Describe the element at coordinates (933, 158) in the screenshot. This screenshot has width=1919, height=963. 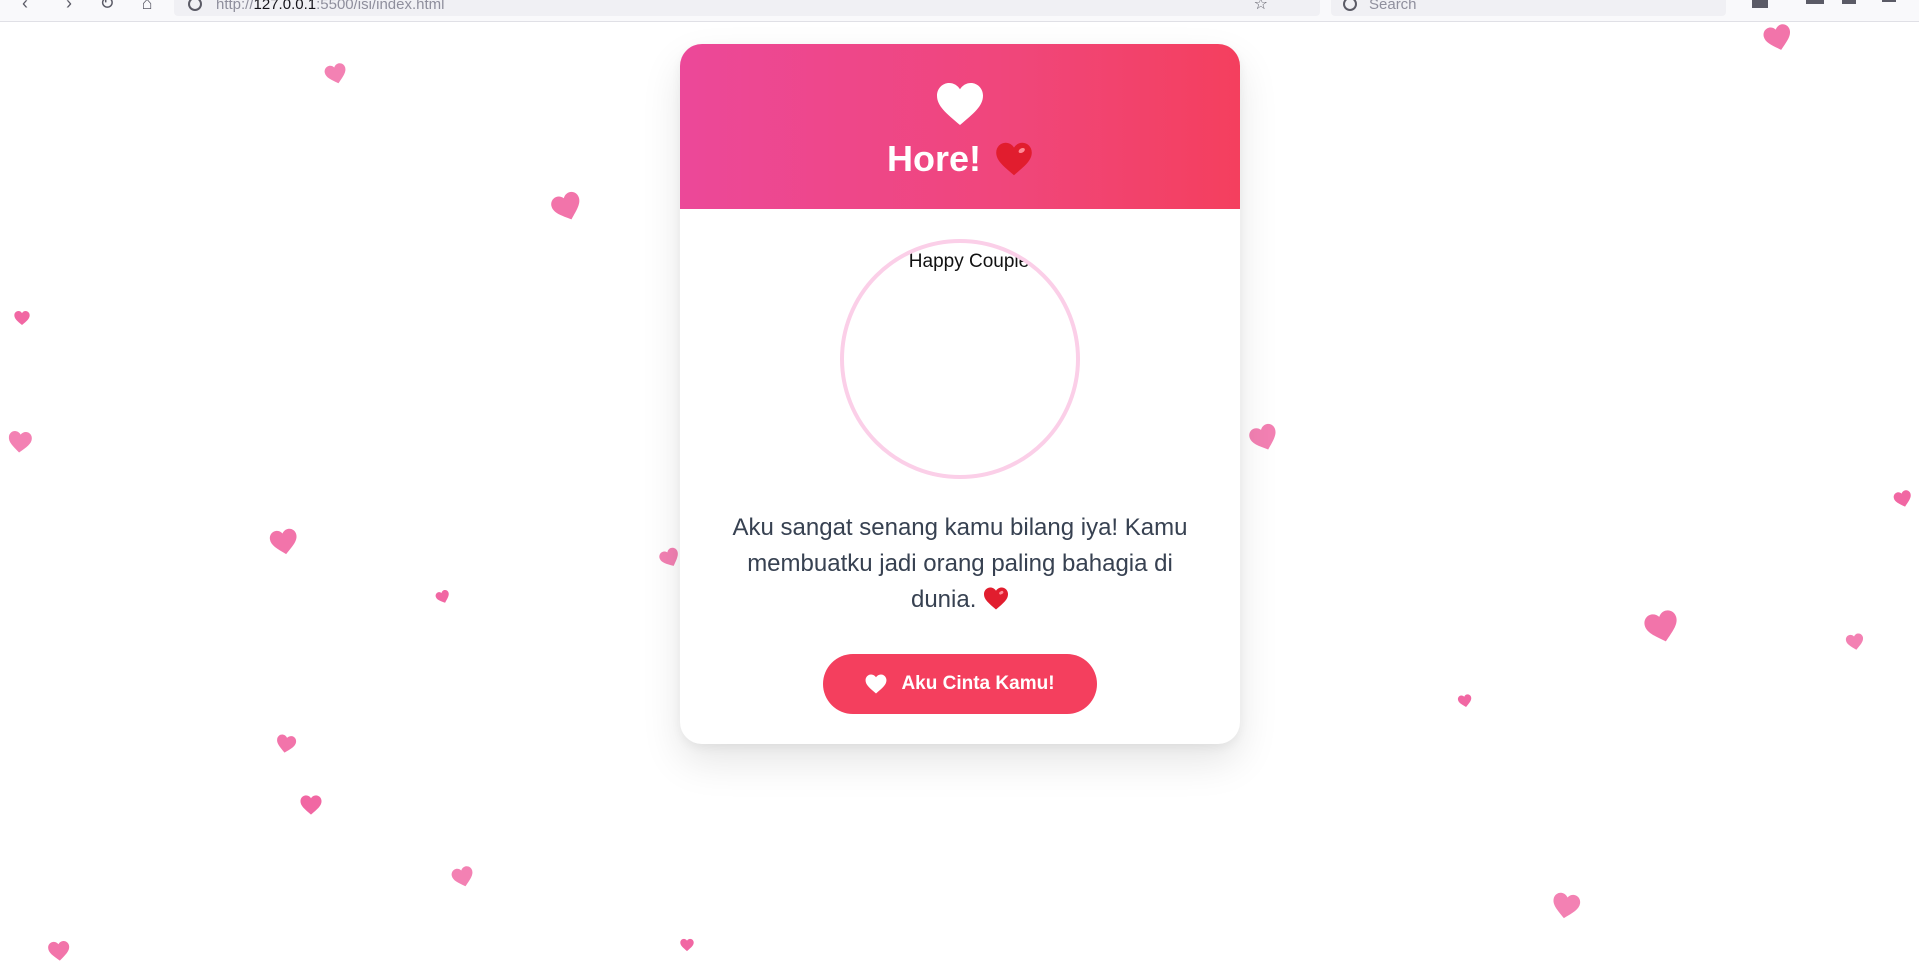
I see `title-text: Hore!` at that location.